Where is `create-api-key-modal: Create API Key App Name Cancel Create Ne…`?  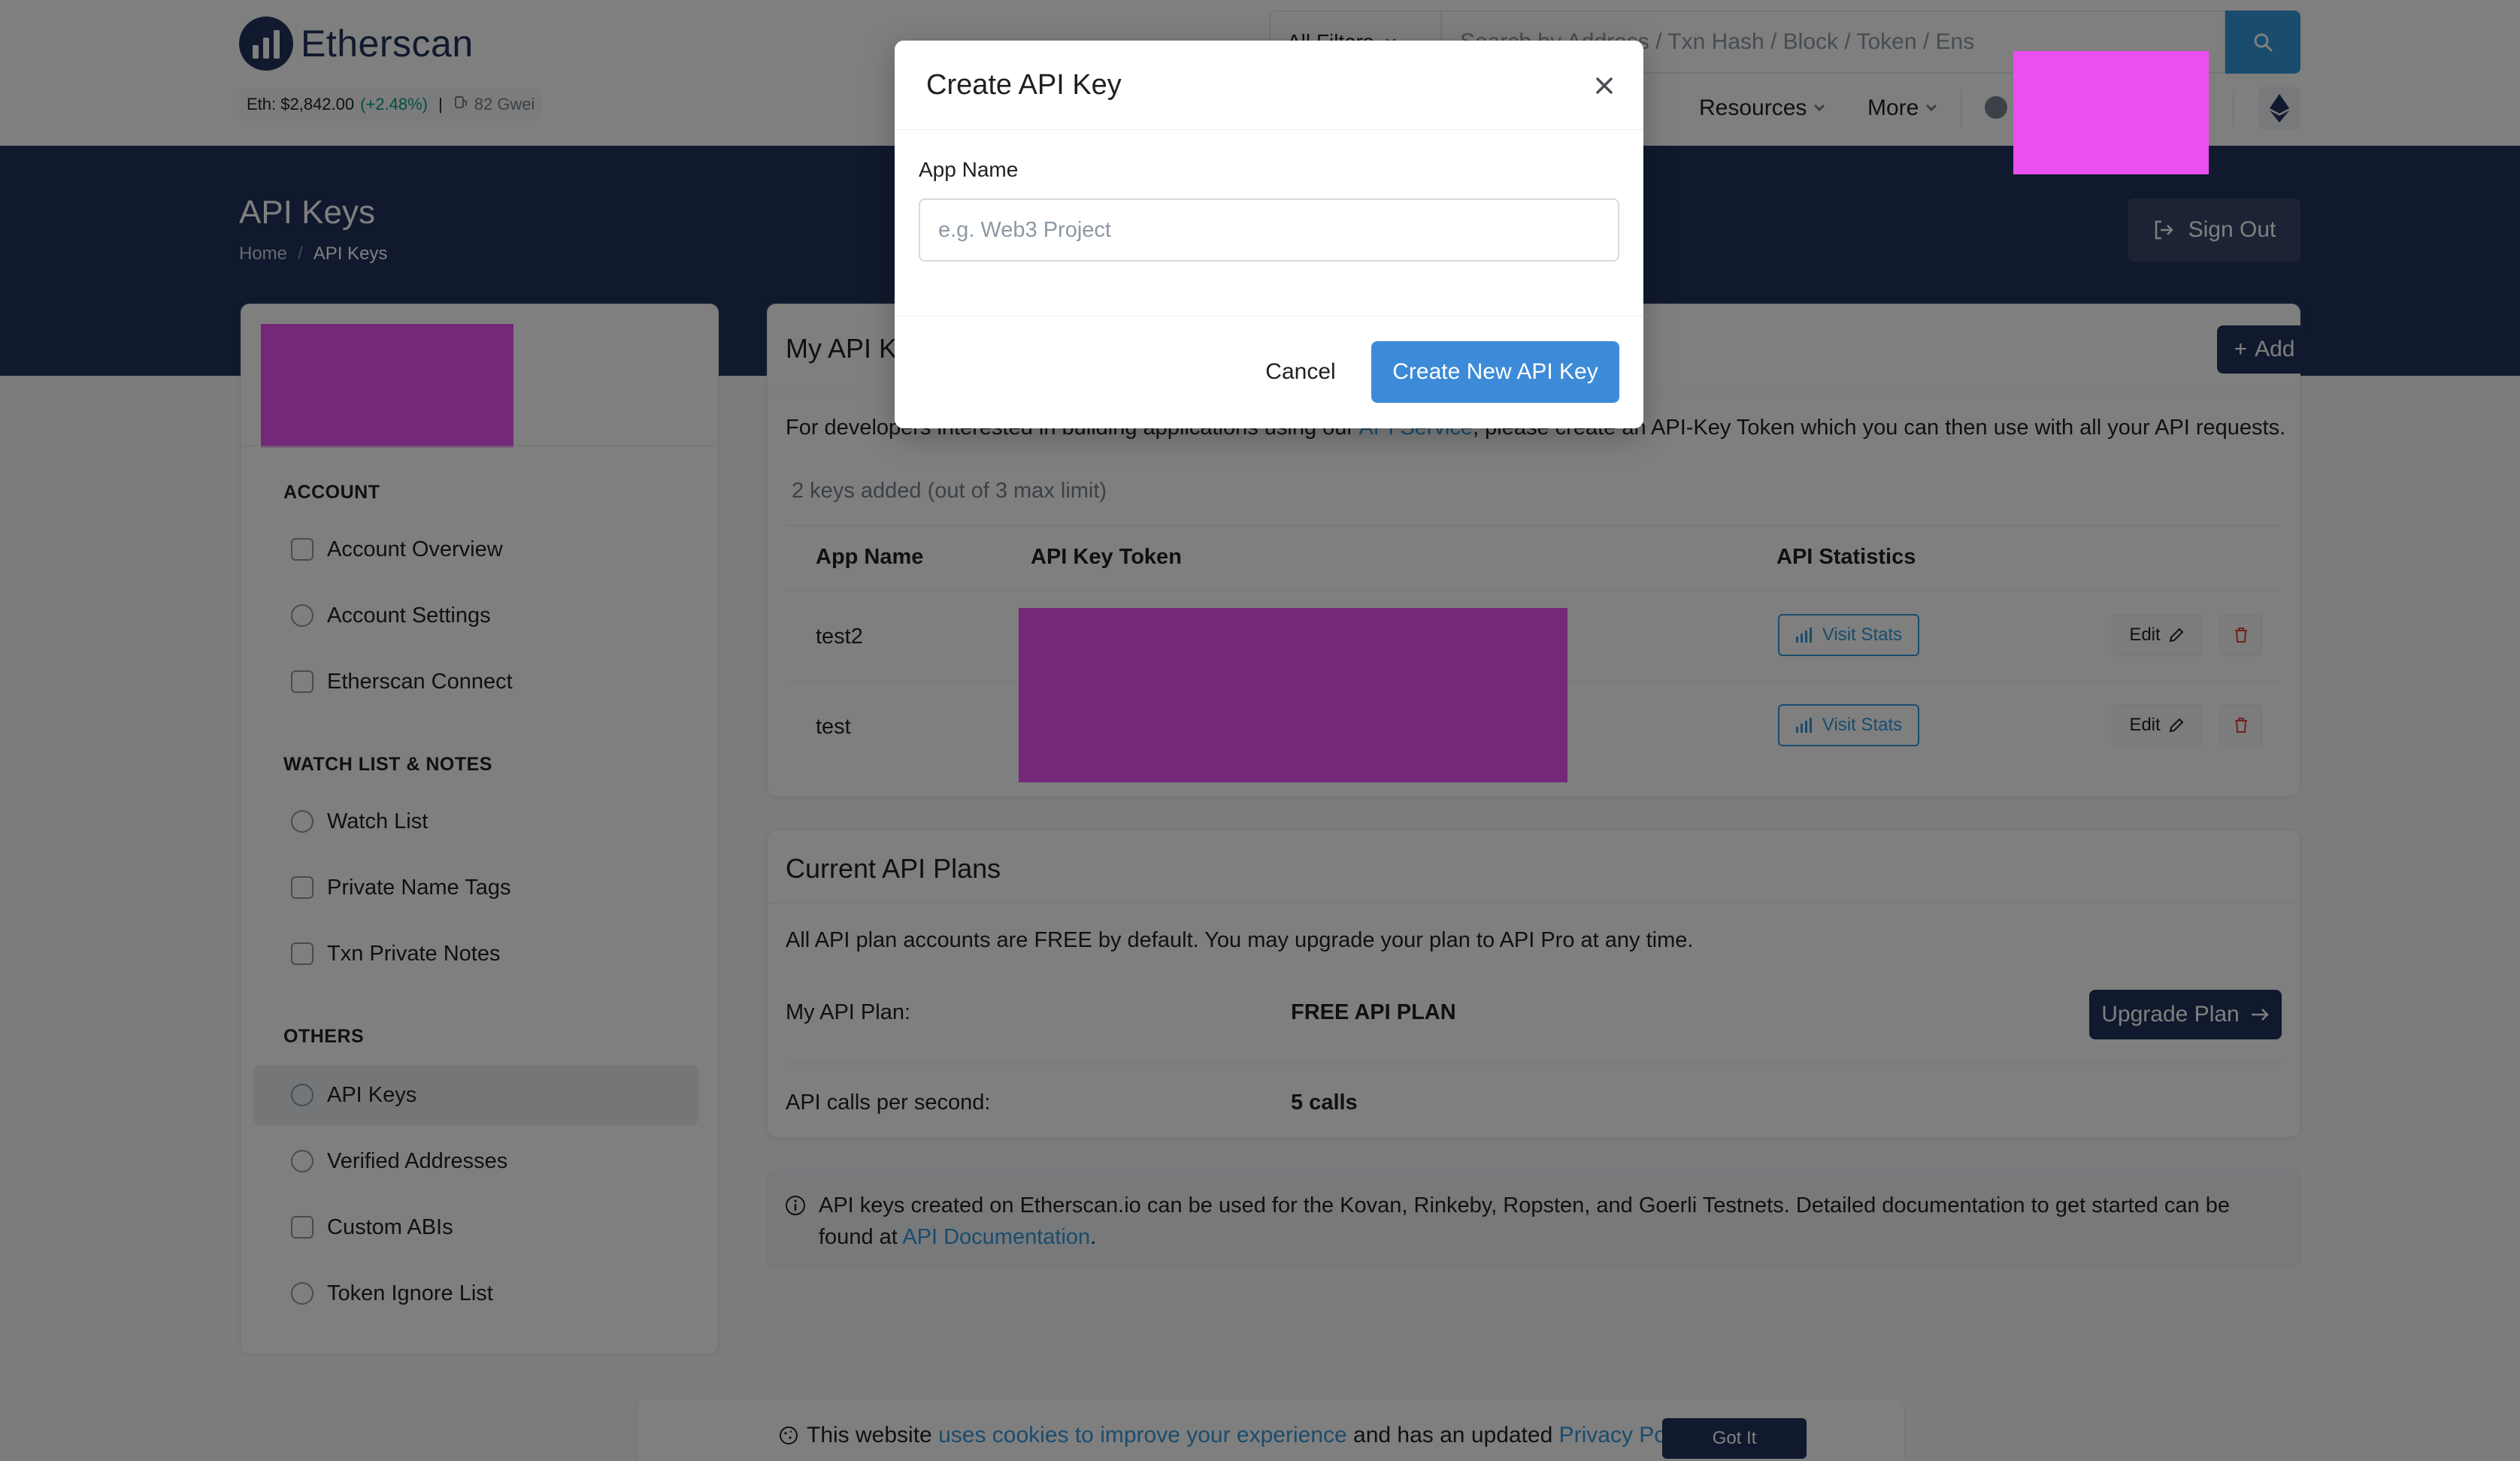
create-api-key-modal: Create API Key App Name Cancel Create Ne… is located at coordinates (1269, 235).